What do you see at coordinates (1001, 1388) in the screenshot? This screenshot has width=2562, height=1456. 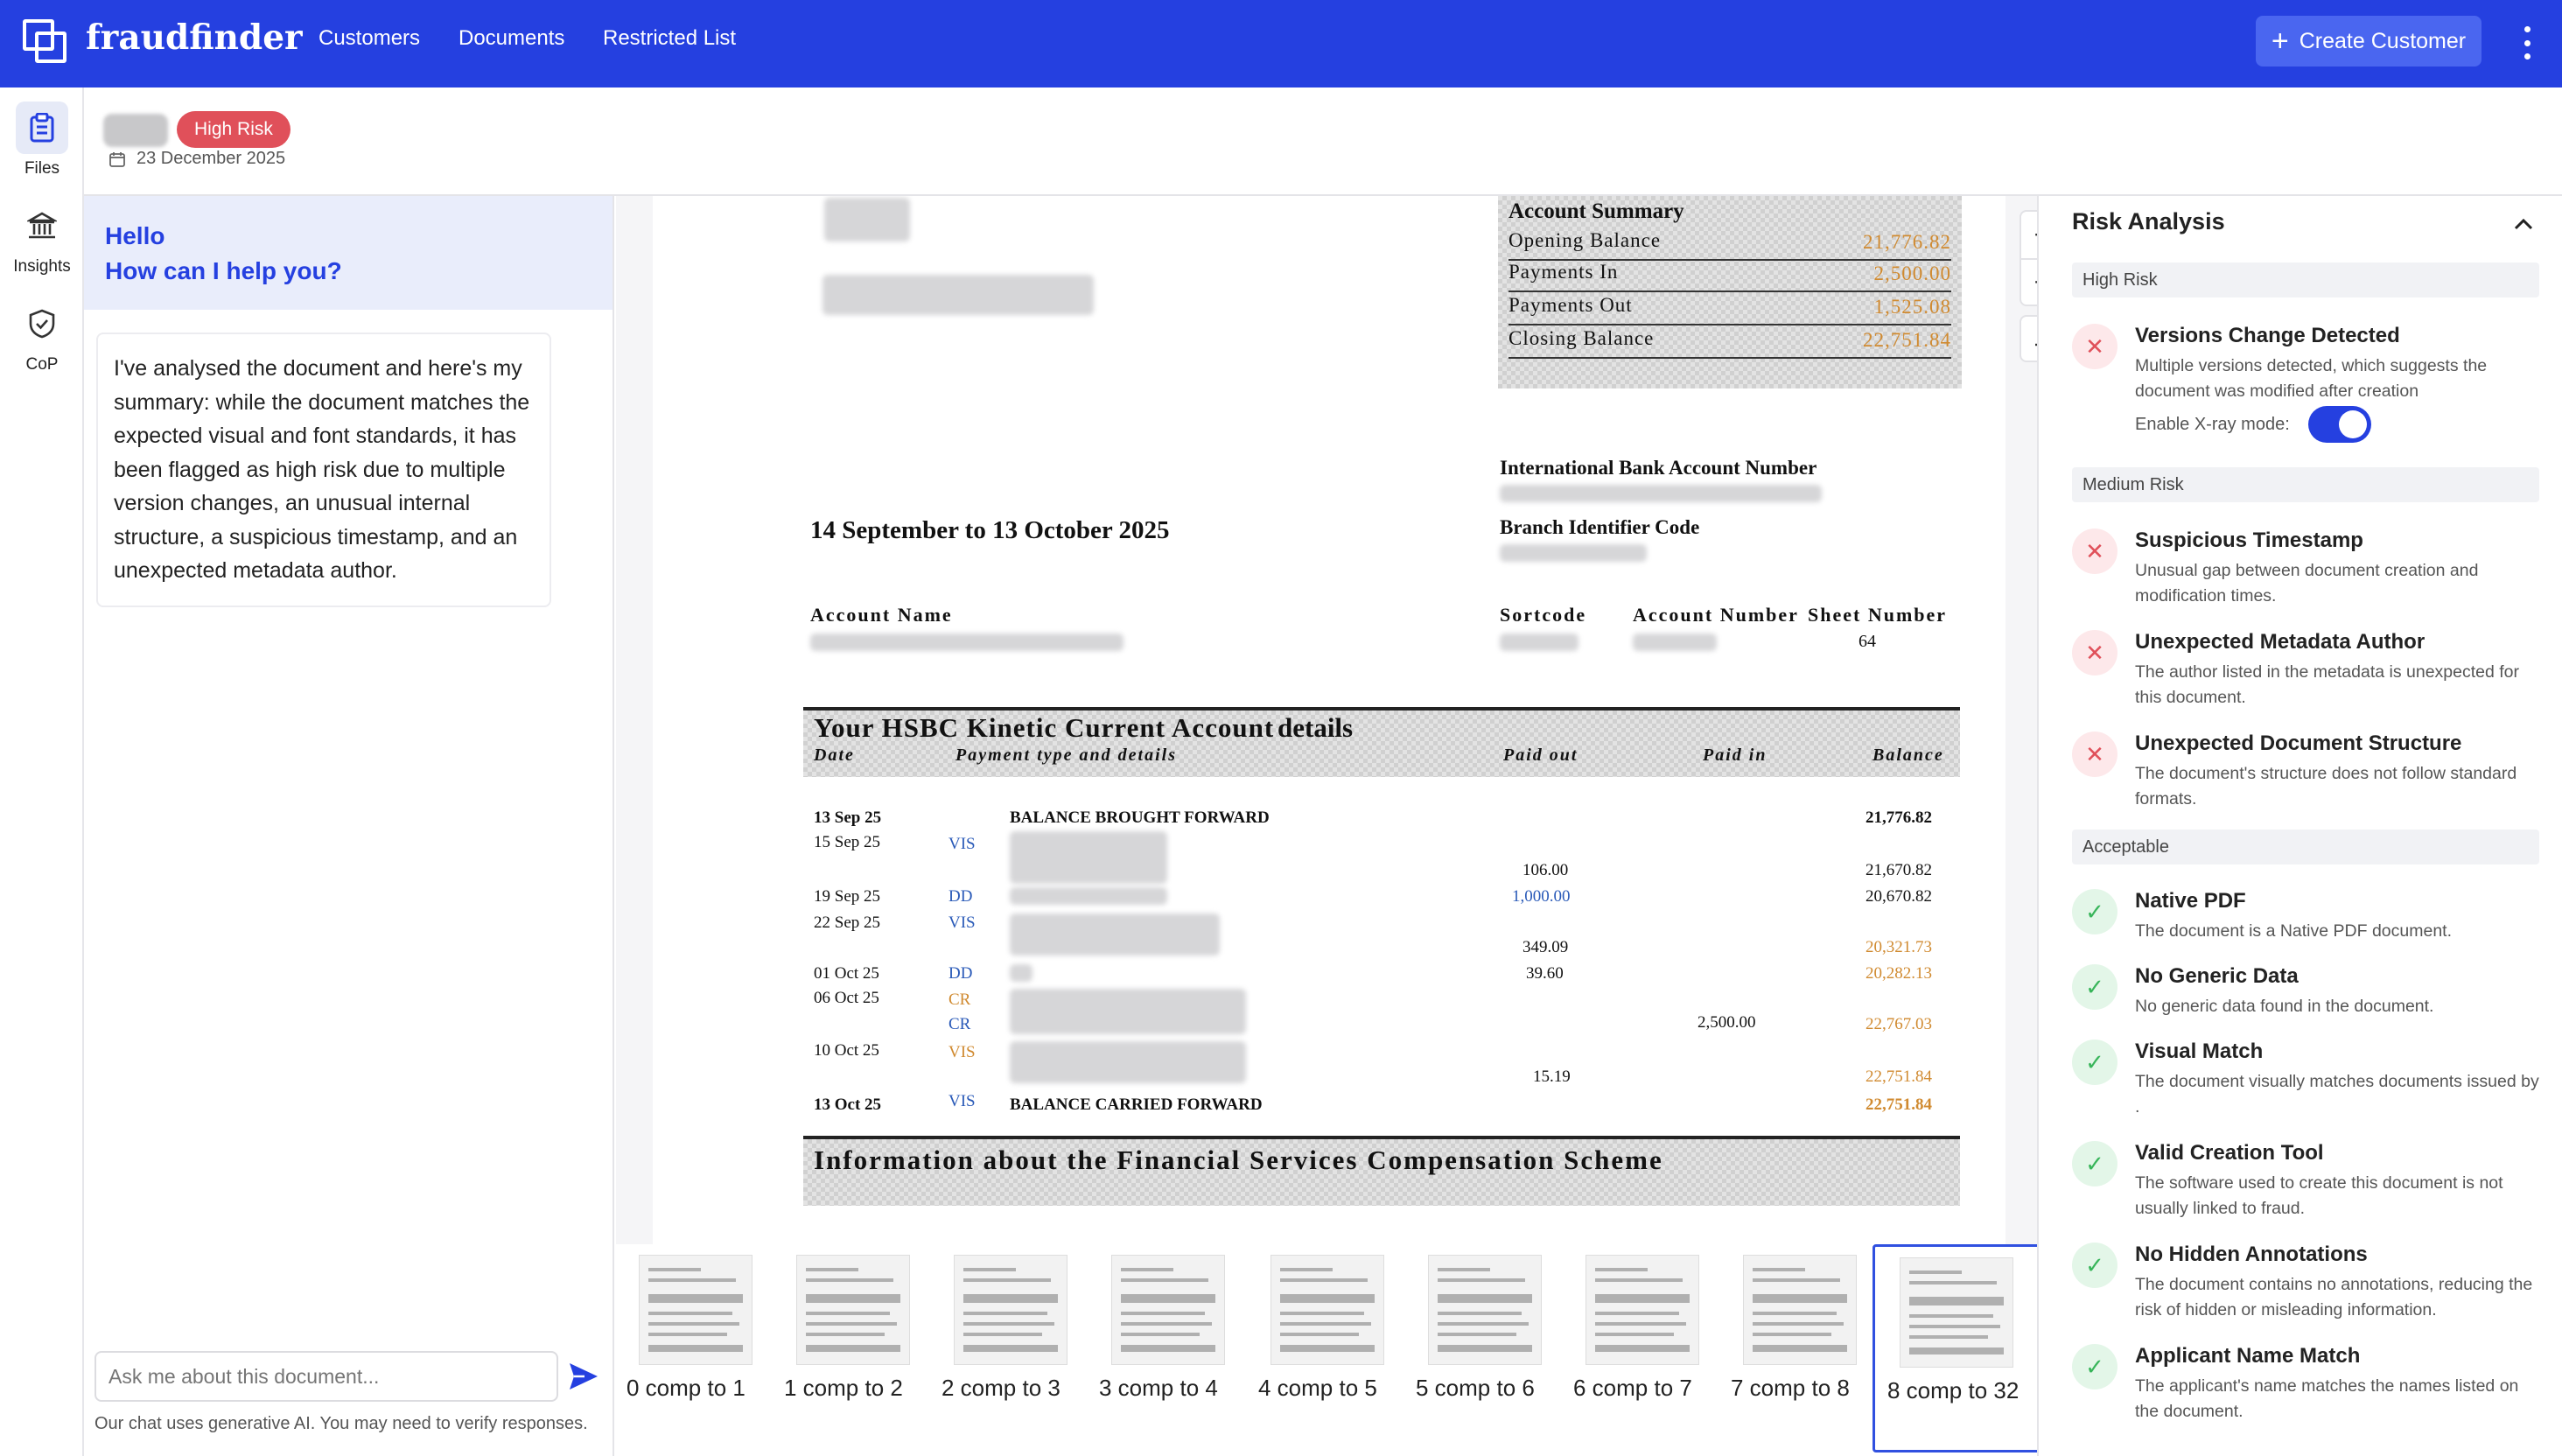 I see `thumbnail-label: 2 comp to 3` at bounding box center [1001, 1388].